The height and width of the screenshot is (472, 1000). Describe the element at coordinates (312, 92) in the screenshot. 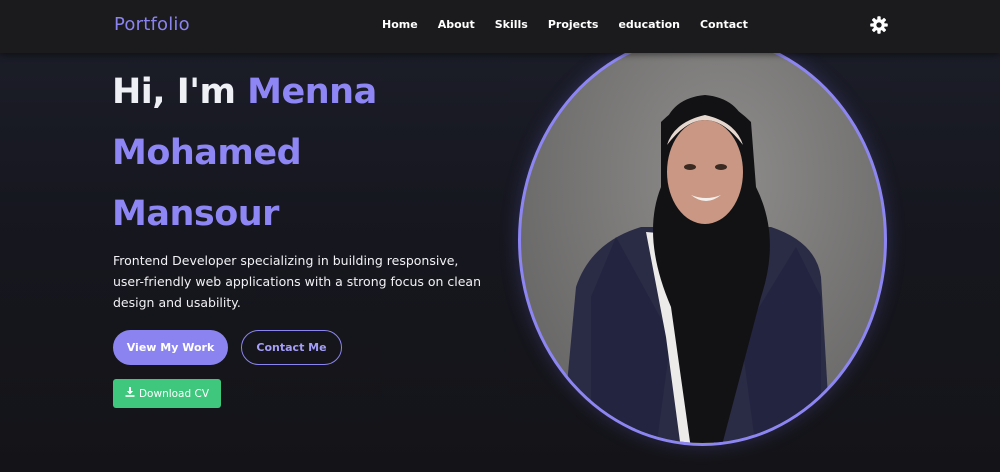

I see `hero-name-first: Menna` at that location.